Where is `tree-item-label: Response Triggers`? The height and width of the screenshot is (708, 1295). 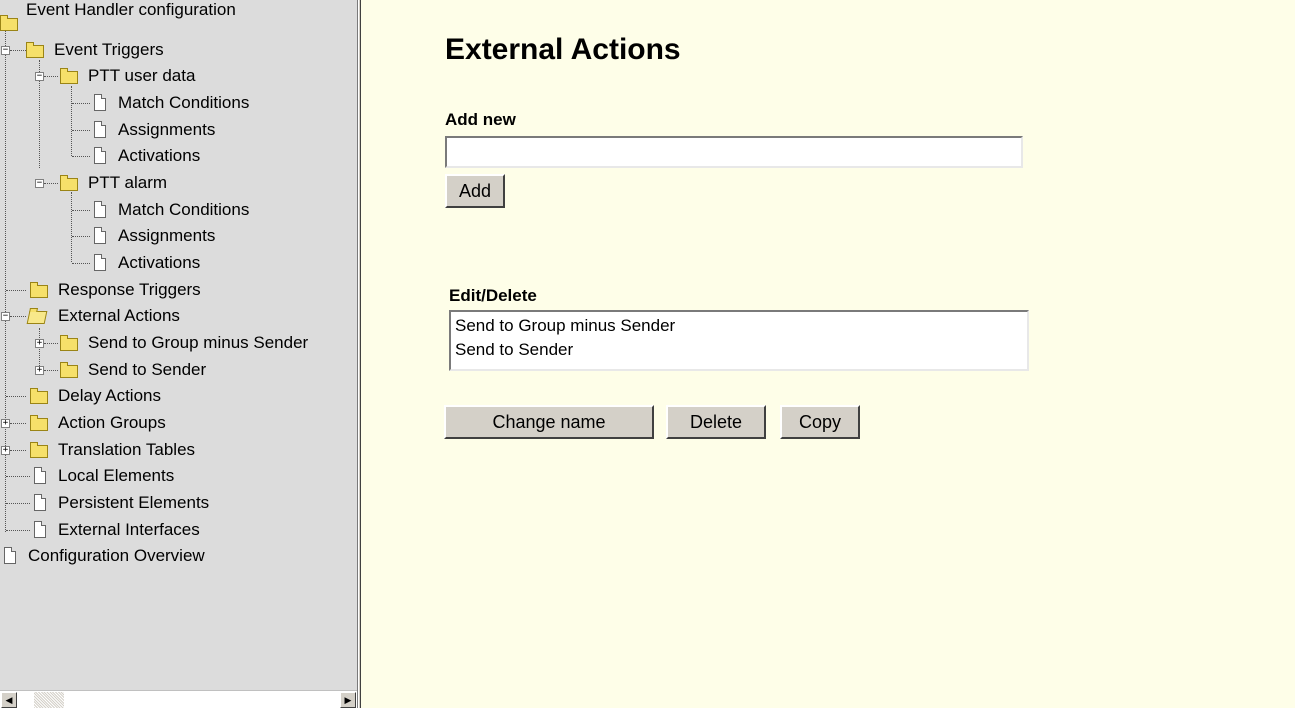
tree-item-label: Response Triggers is located at coordinates (129, 289).